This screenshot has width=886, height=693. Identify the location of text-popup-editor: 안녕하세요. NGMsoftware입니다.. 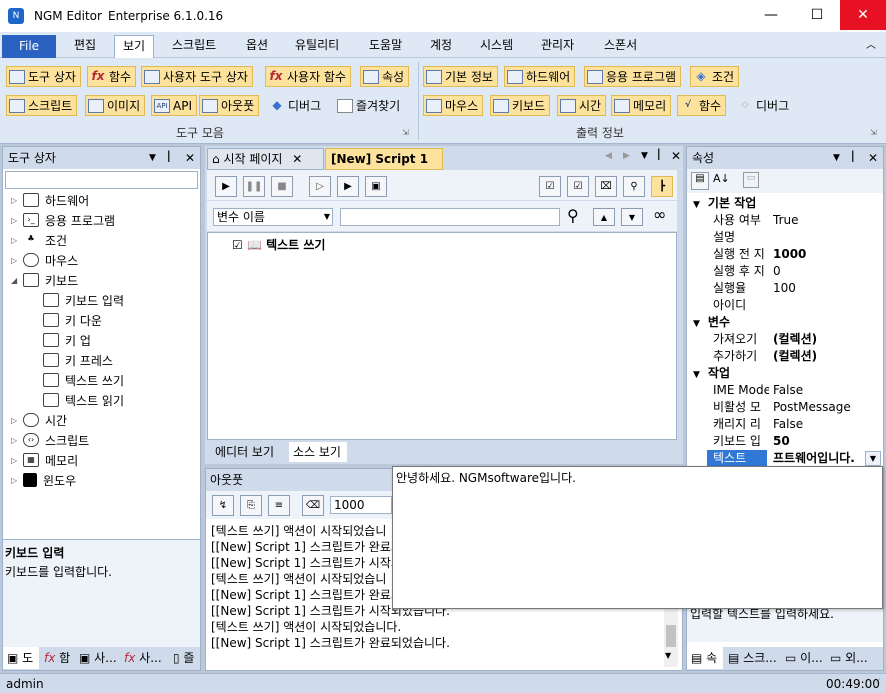
(637, 537).